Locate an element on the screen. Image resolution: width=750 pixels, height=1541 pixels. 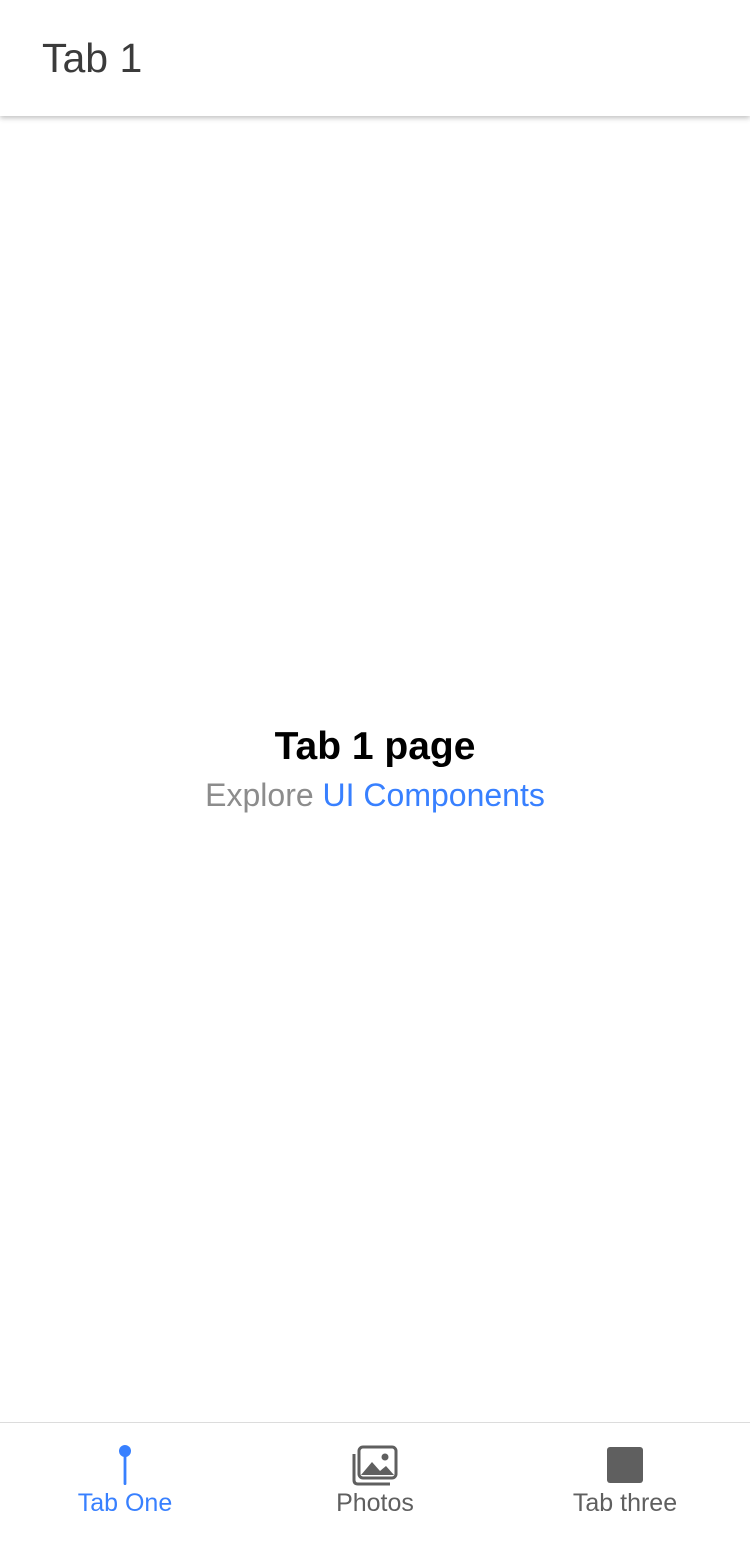
page-heading: Tab 1 page is located at coordinates (375, 746).